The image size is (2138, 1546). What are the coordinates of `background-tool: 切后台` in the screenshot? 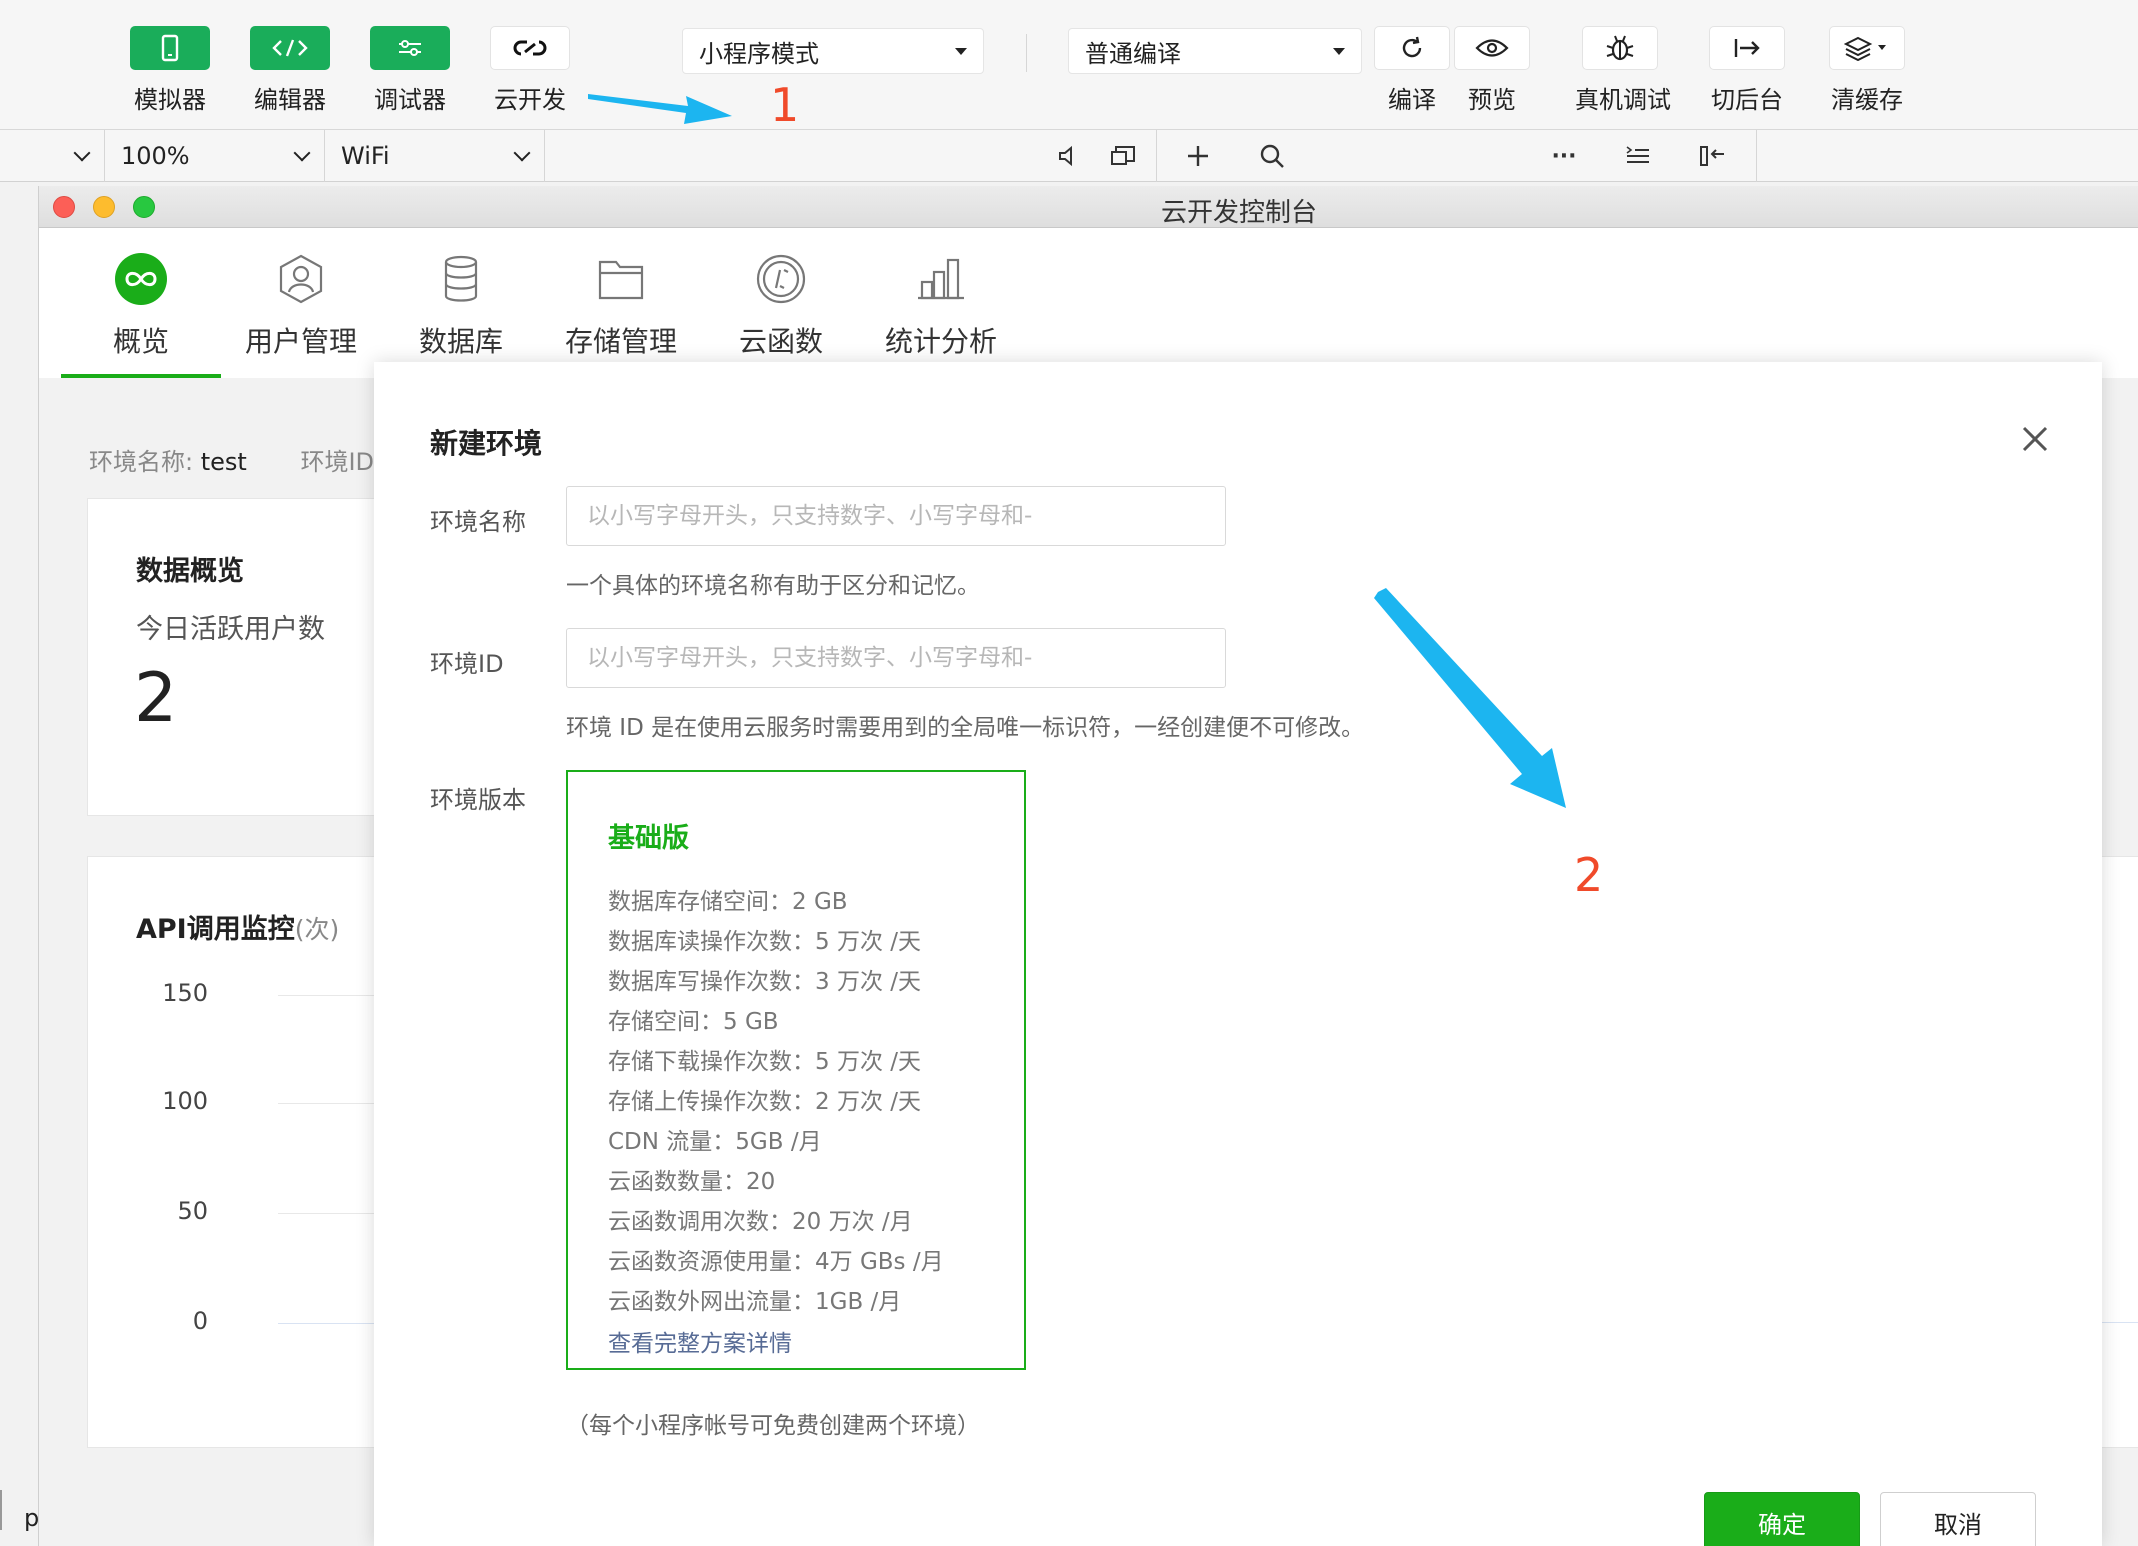 It's located at (1747, 70).